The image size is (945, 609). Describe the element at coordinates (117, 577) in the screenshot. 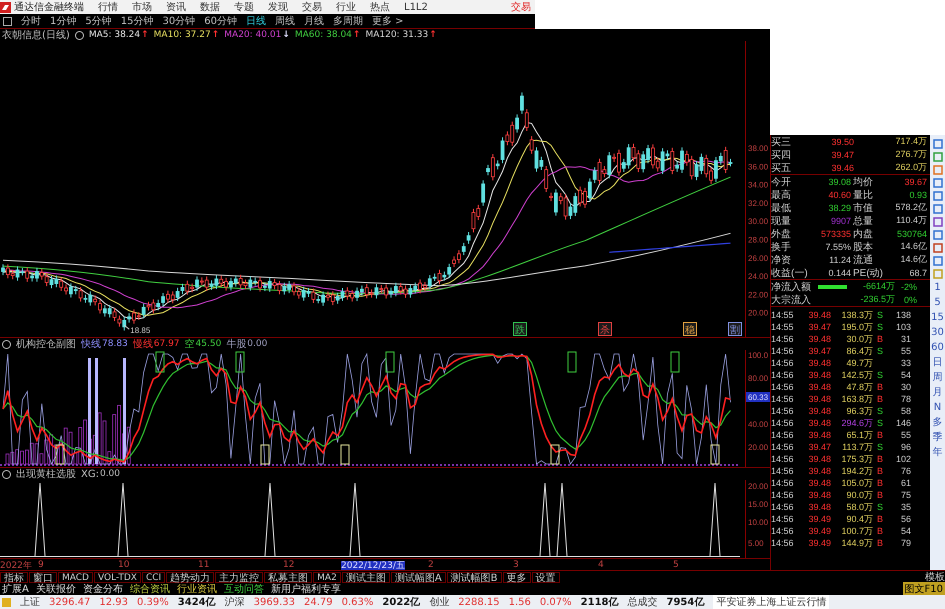

I see `indicator-tab: VOL-TDX` at that location.